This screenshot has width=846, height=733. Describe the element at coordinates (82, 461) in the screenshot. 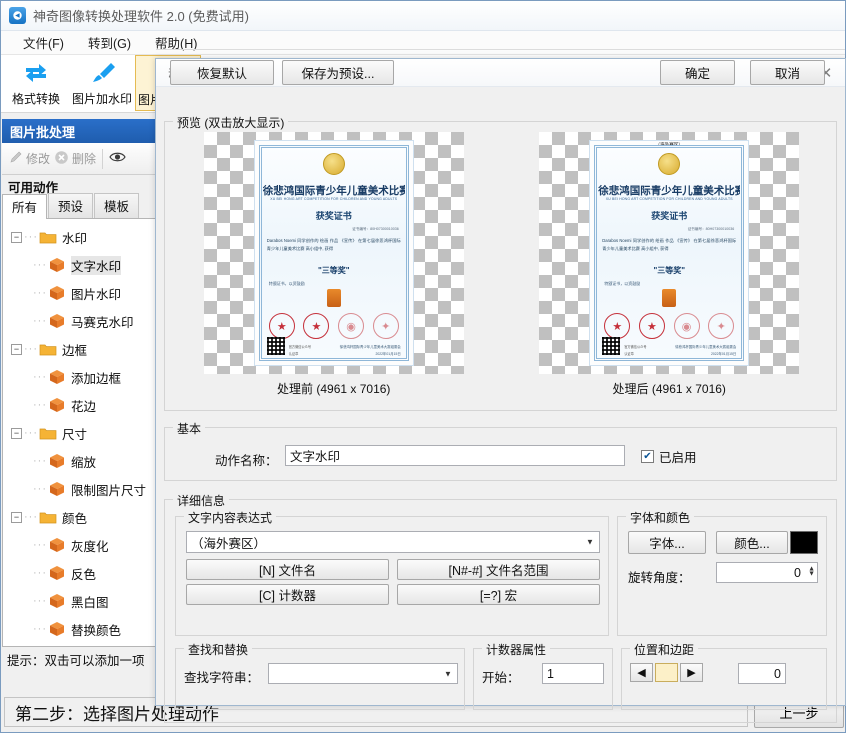

I see `tree-item-scale: ··· 缩放` at that location.